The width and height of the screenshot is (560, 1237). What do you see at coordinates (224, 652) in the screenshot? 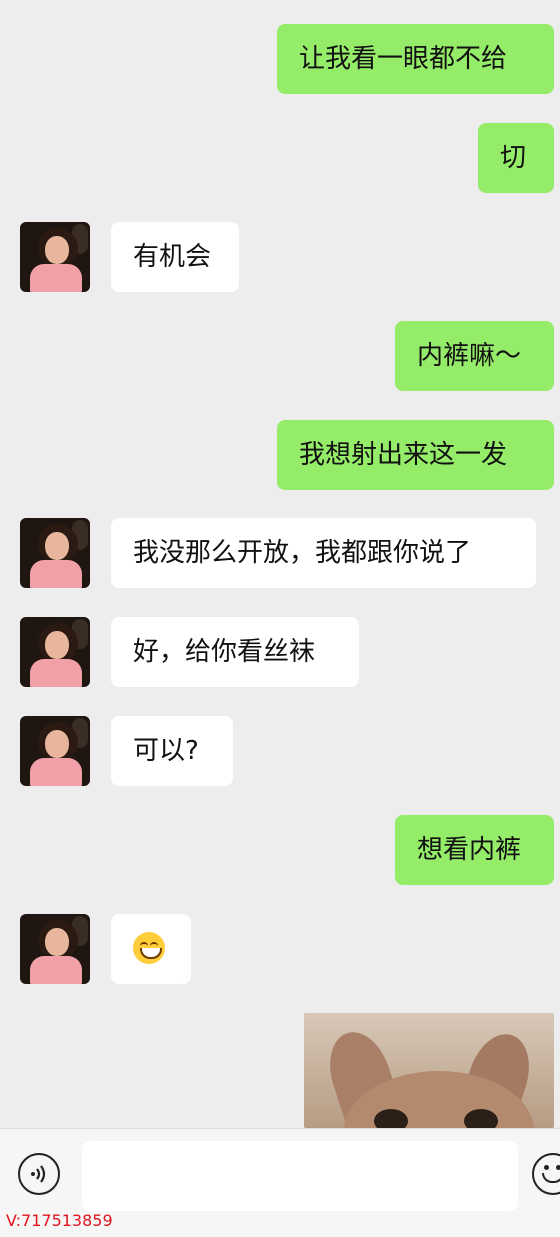
I see `message-text: 好，给你看丝袜` at bounding box center [224, 652].